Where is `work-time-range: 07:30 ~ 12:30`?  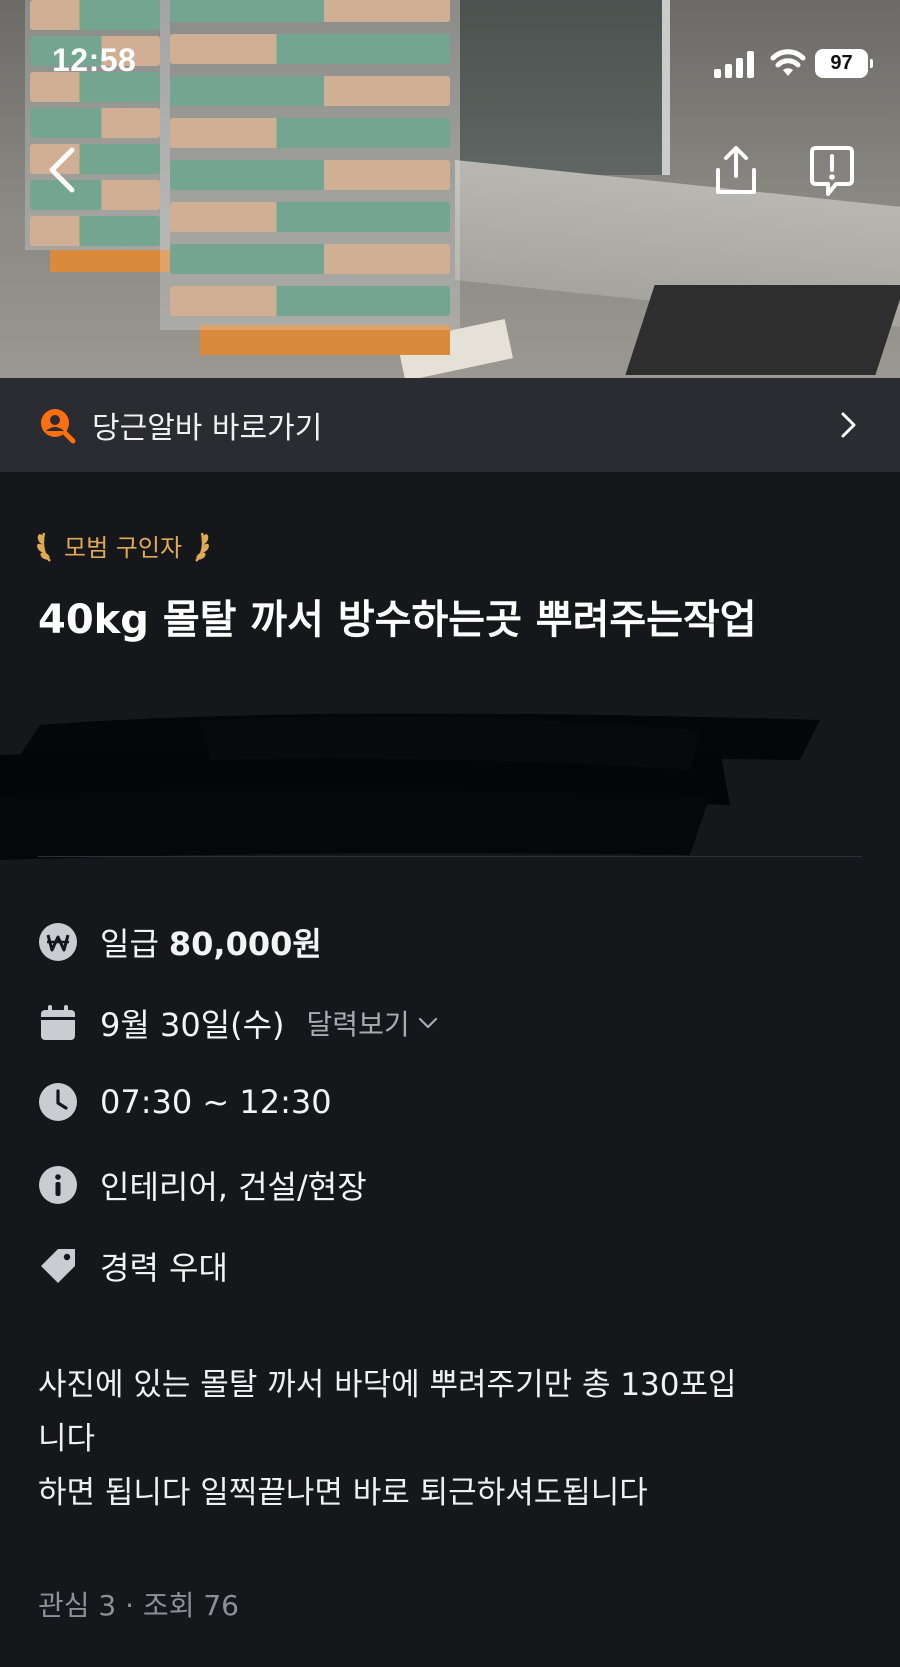
work-time-range: 07:30 ~ 12:30 is located at coordinates (216, 1102).